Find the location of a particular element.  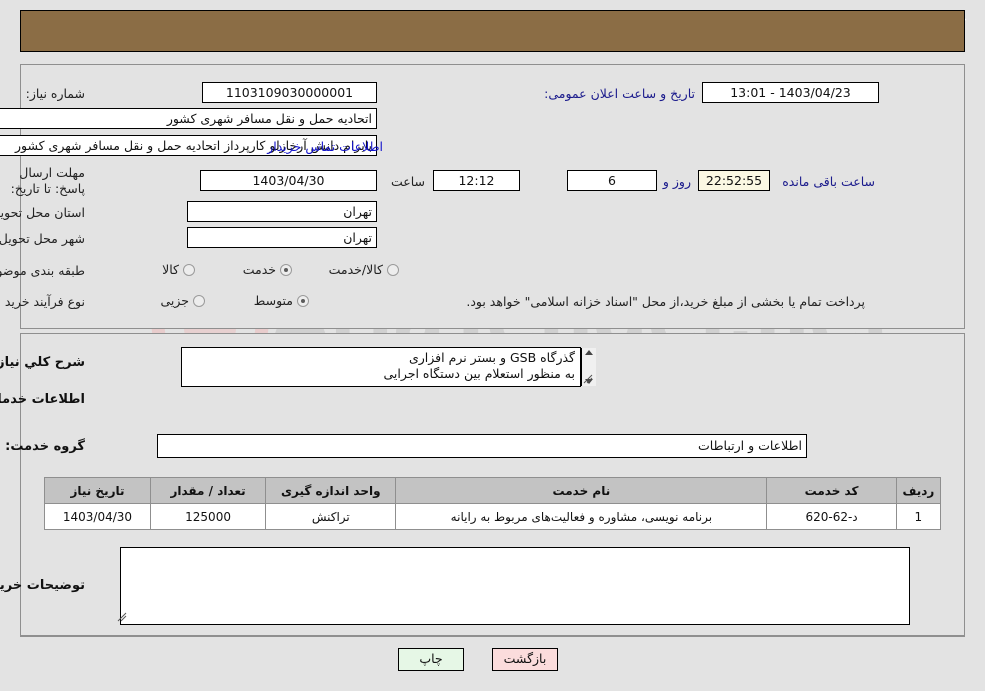

cell-unit: تراکنش is located at coordinates (331, 516).